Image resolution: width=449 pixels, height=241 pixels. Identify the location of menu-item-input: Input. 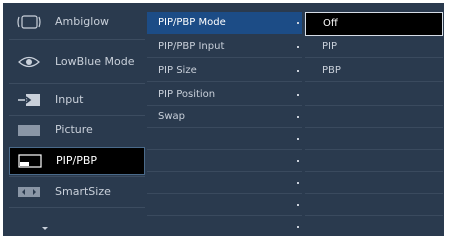
(77, 100).